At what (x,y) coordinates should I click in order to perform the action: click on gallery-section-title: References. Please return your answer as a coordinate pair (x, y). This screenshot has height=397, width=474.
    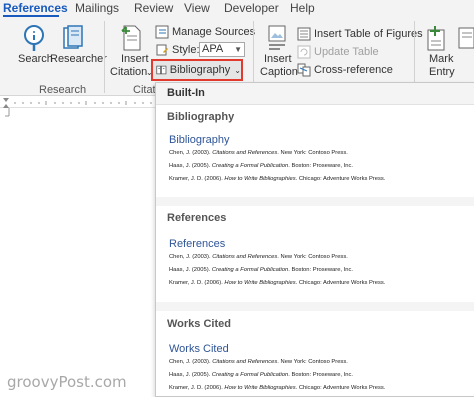
    Looking at the image, I should click on (197, 218).